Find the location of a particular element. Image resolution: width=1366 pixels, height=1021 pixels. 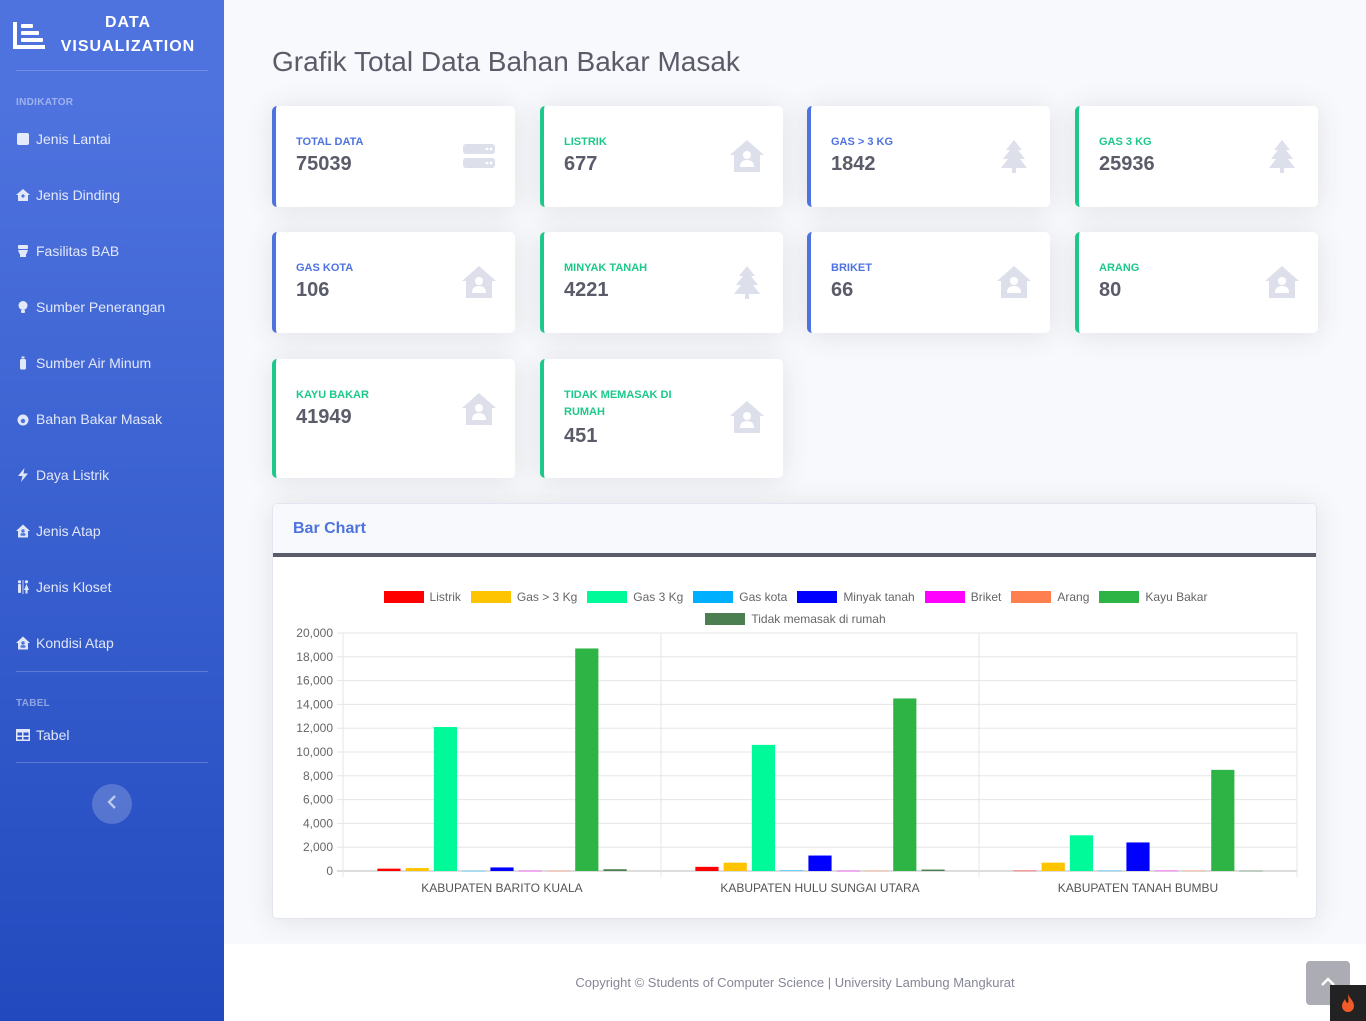

bottle-icon is located at coordinates (23, 363).